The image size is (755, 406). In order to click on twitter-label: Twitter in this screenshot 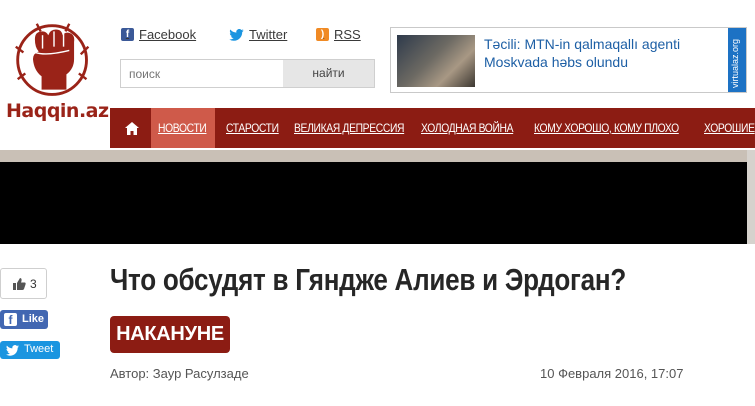, I will do `click(268, 34)`.